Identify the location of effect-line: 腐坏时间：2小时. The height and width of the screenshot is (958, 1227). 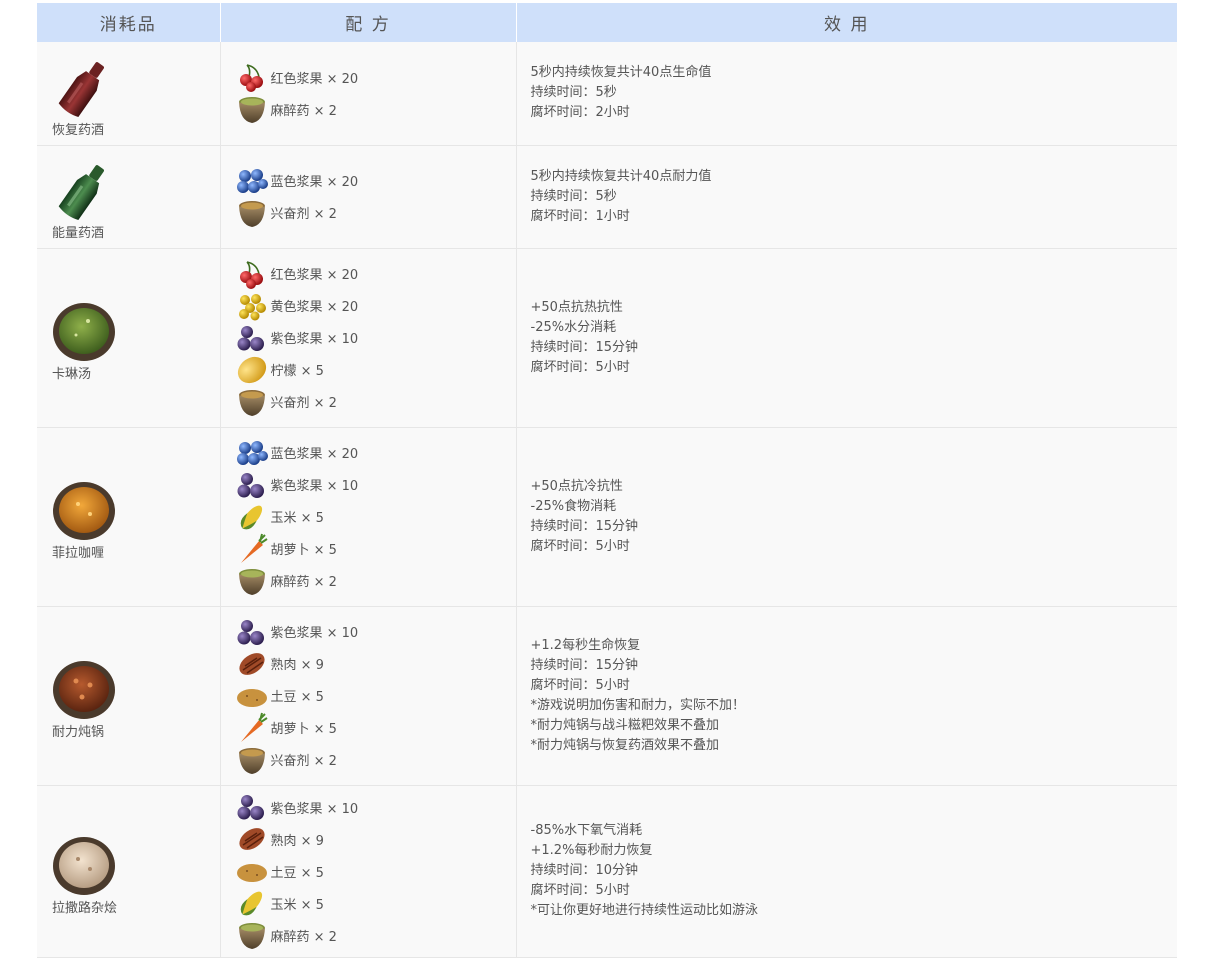
(580, 113).